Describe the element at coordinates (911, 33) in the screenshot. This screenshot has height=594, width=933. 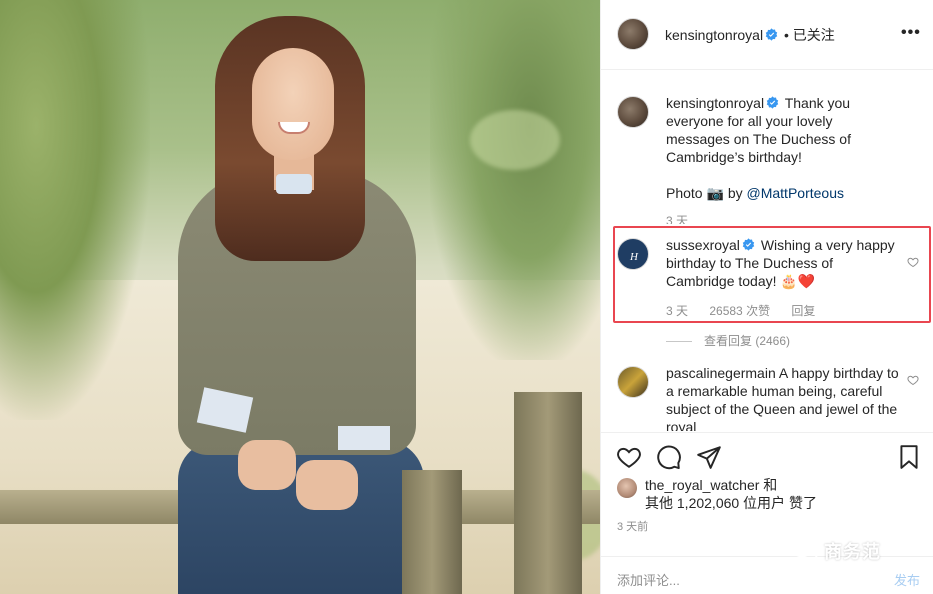
I see `more-options-icon: •••` at that location.